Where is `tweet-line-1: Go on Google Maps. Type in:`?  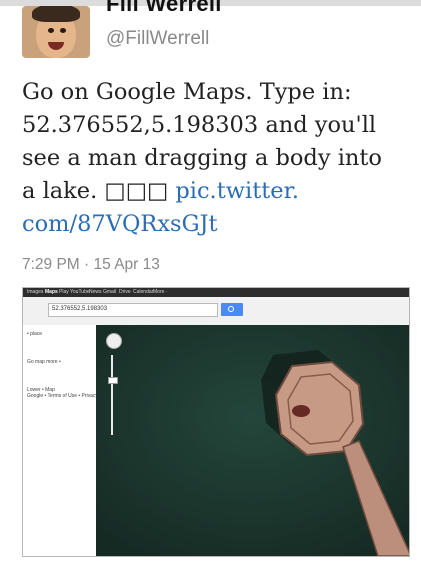 tweet-line-1: Go on Google Maps. Type in: is located at coordinates (187, 92).